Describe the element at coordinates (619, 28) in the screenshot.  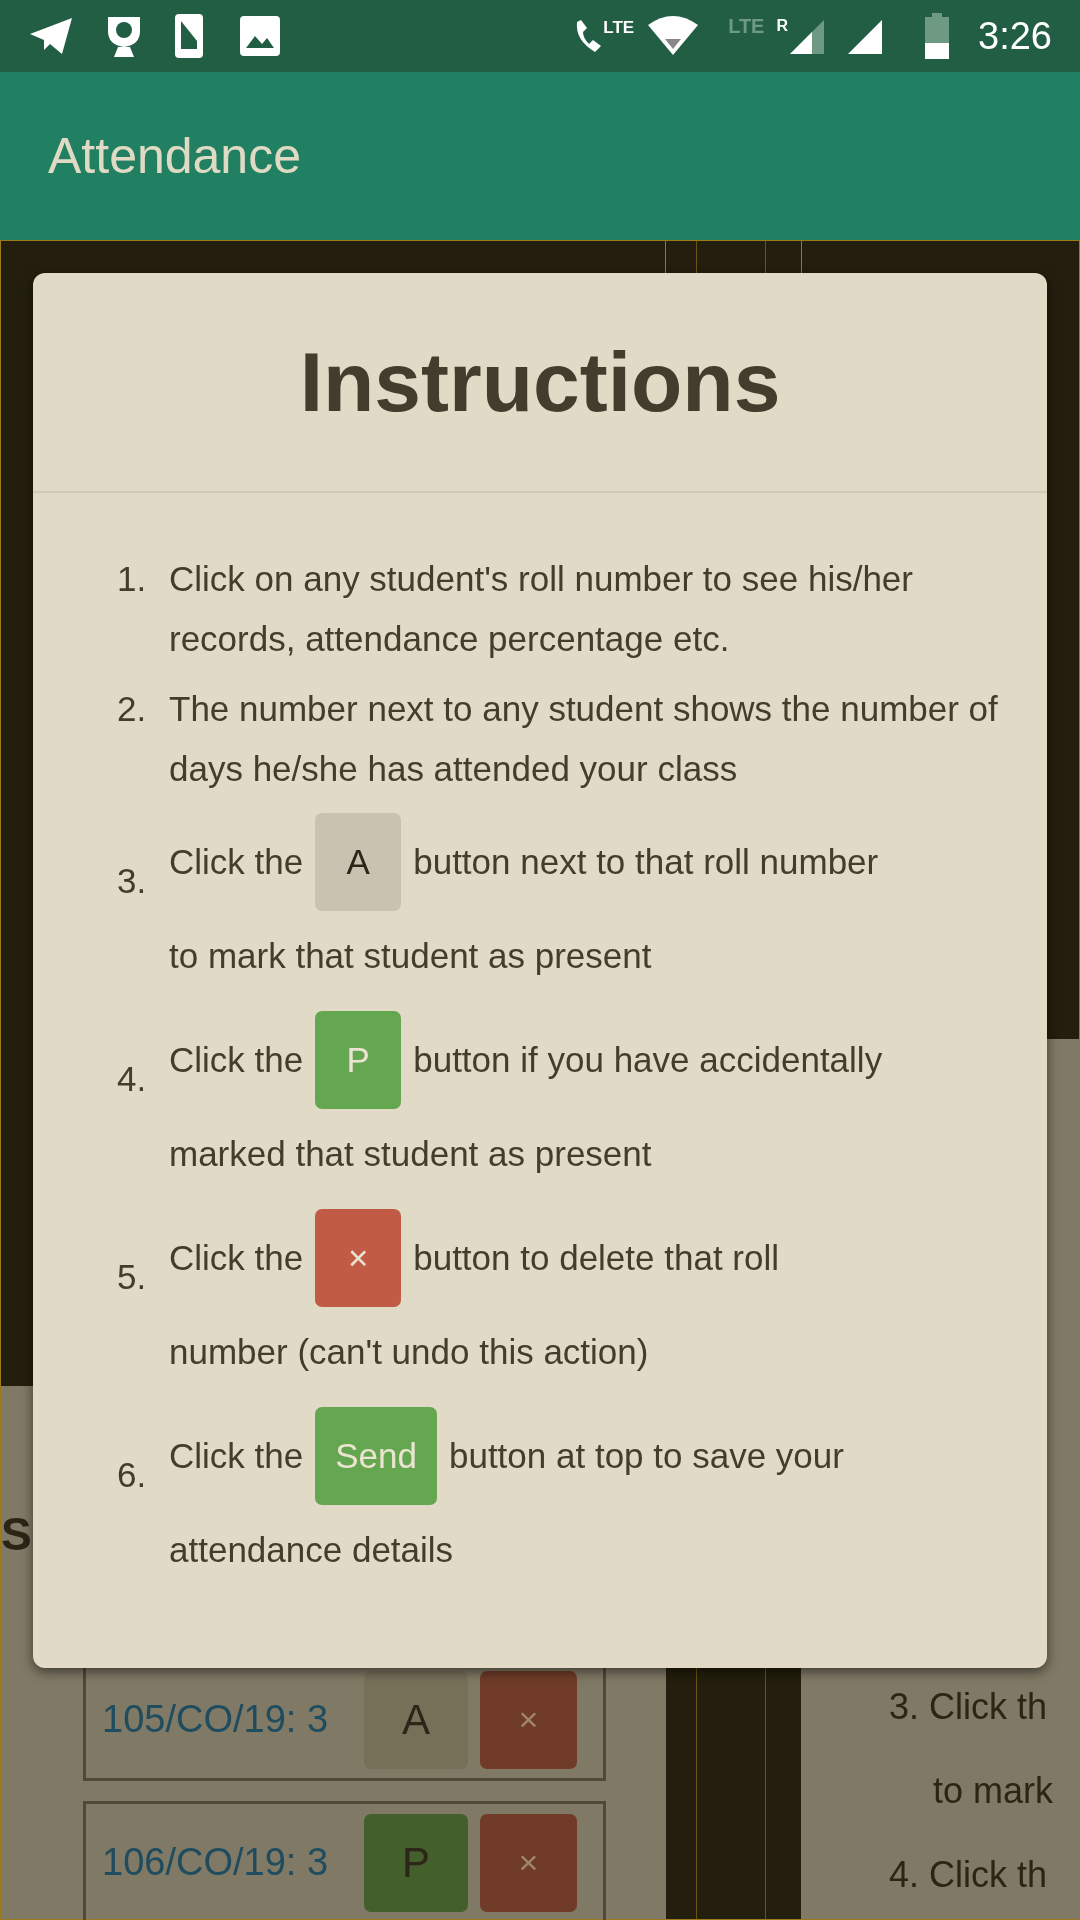
I see `call-network-label: LTE` at that location.